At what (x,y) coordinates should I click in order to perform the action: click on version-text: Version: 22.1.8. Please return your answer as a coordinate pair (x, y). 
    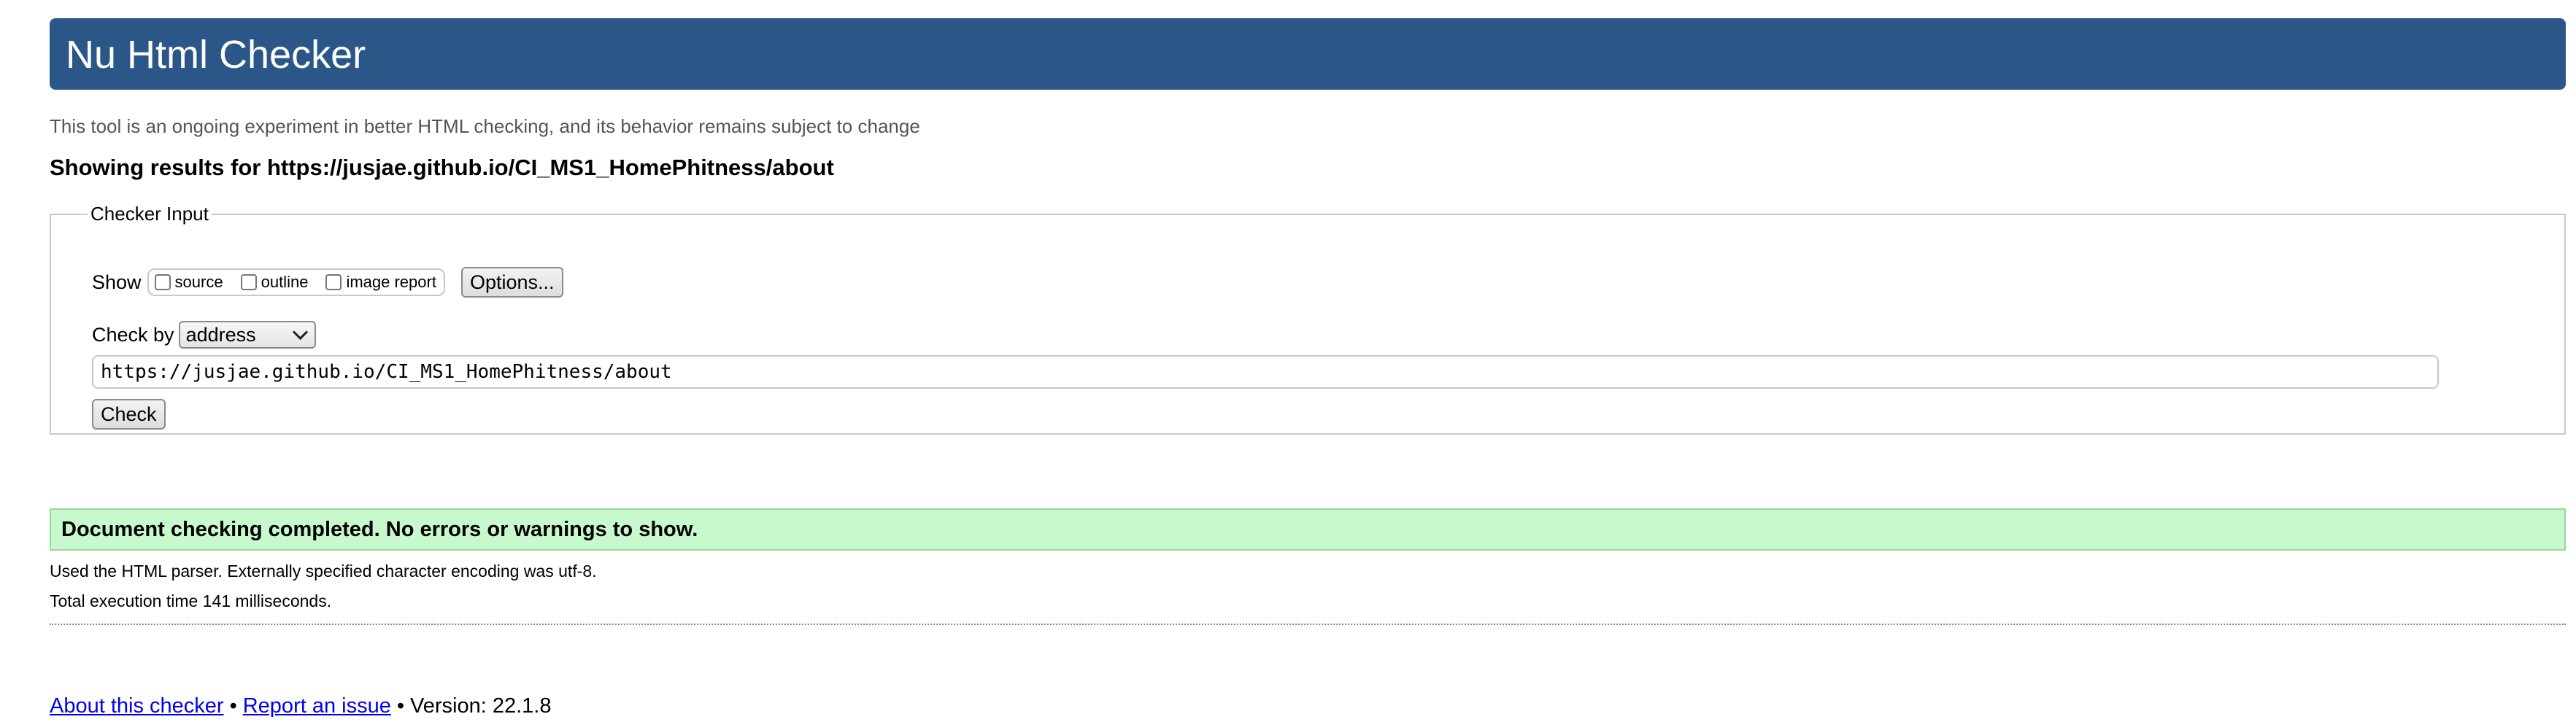
    Looking at the image, I should click on (481, 706).